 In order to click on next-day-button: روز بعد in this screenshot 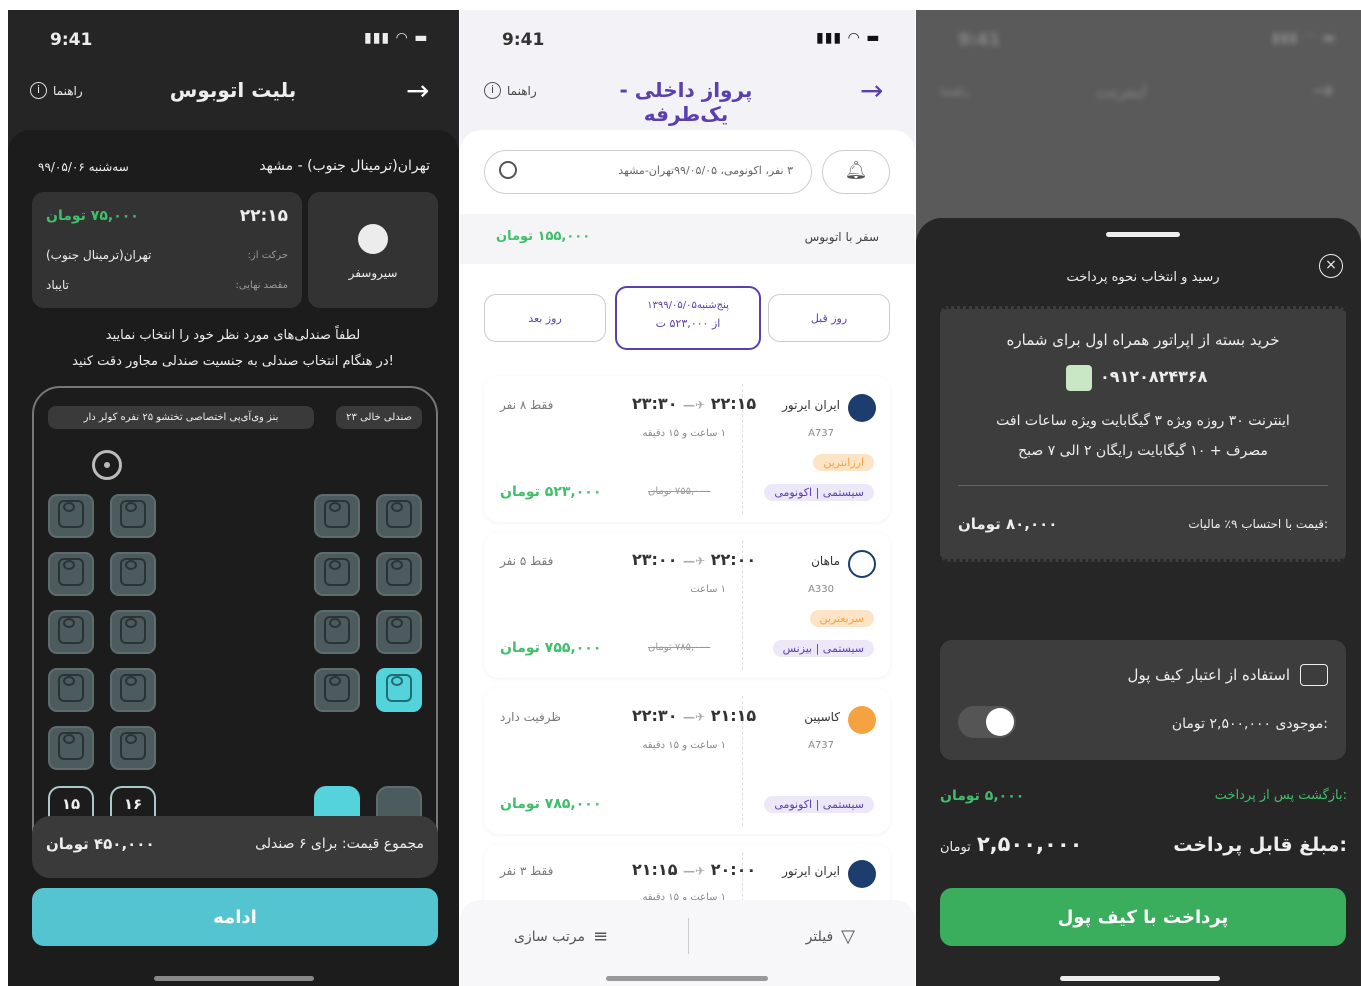, I will do `click(545, 318)`.